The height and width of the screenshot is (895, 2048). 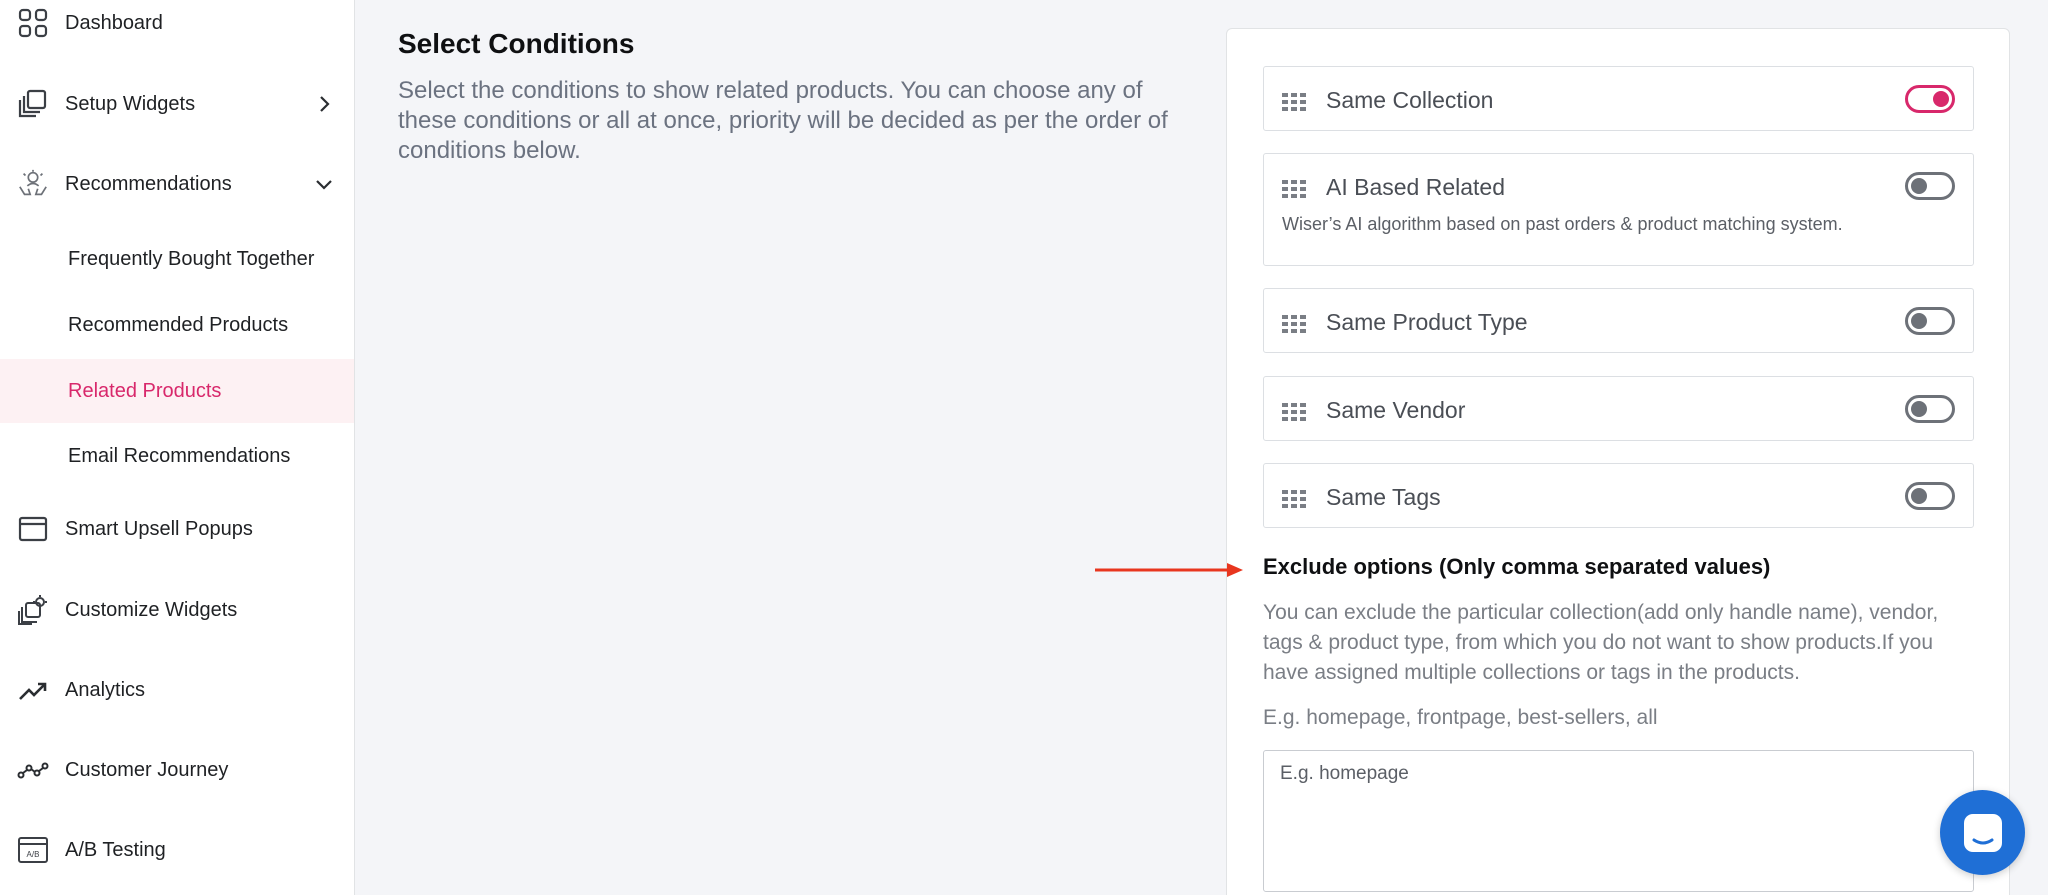 I want to click on sidebar-item-analytics: Analytics, so click(x=177, y=690).